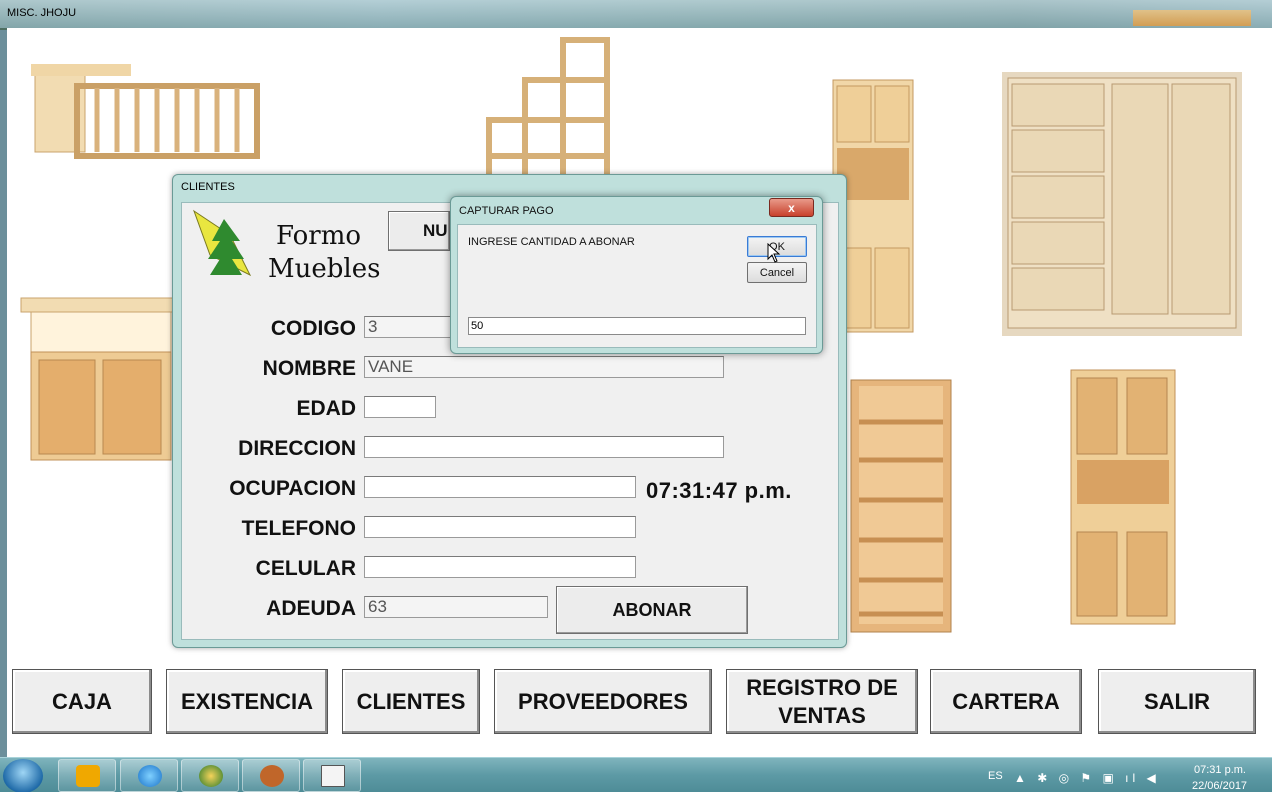 The width and height of the screenshot is (1272, 792). I want to click on system-tray-icons: ▲ ✱ ◎ ⚑ ▣ ıl ◀, so click(1087, 778).